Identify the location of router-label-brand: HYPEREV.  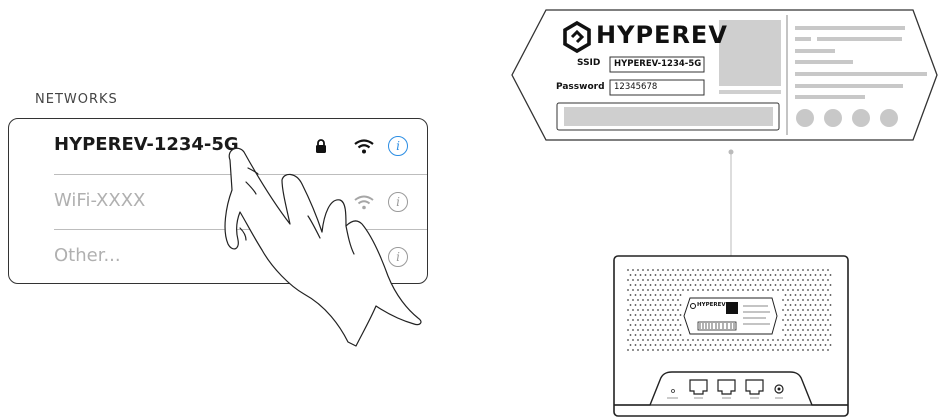
(711, 305).